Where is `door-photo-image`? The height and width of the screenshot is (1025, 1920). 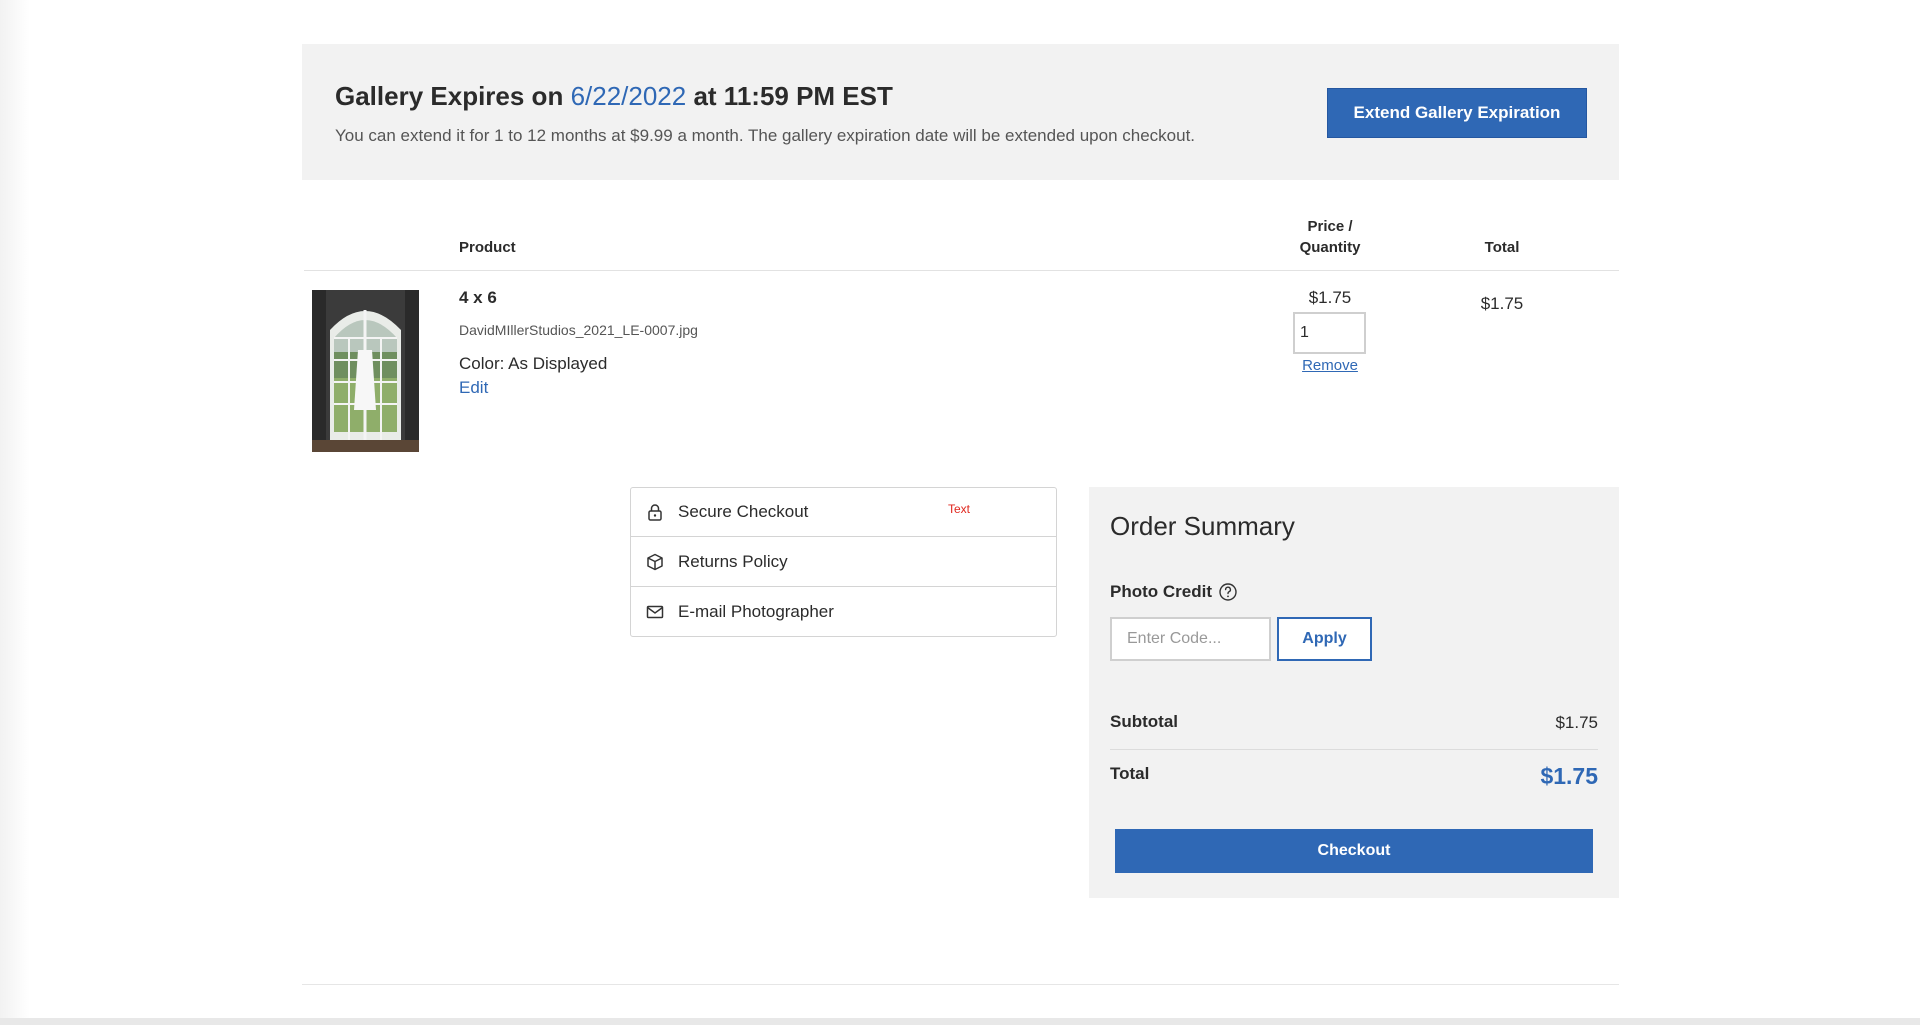 door-photo-image is located at coordinates (365, 371).